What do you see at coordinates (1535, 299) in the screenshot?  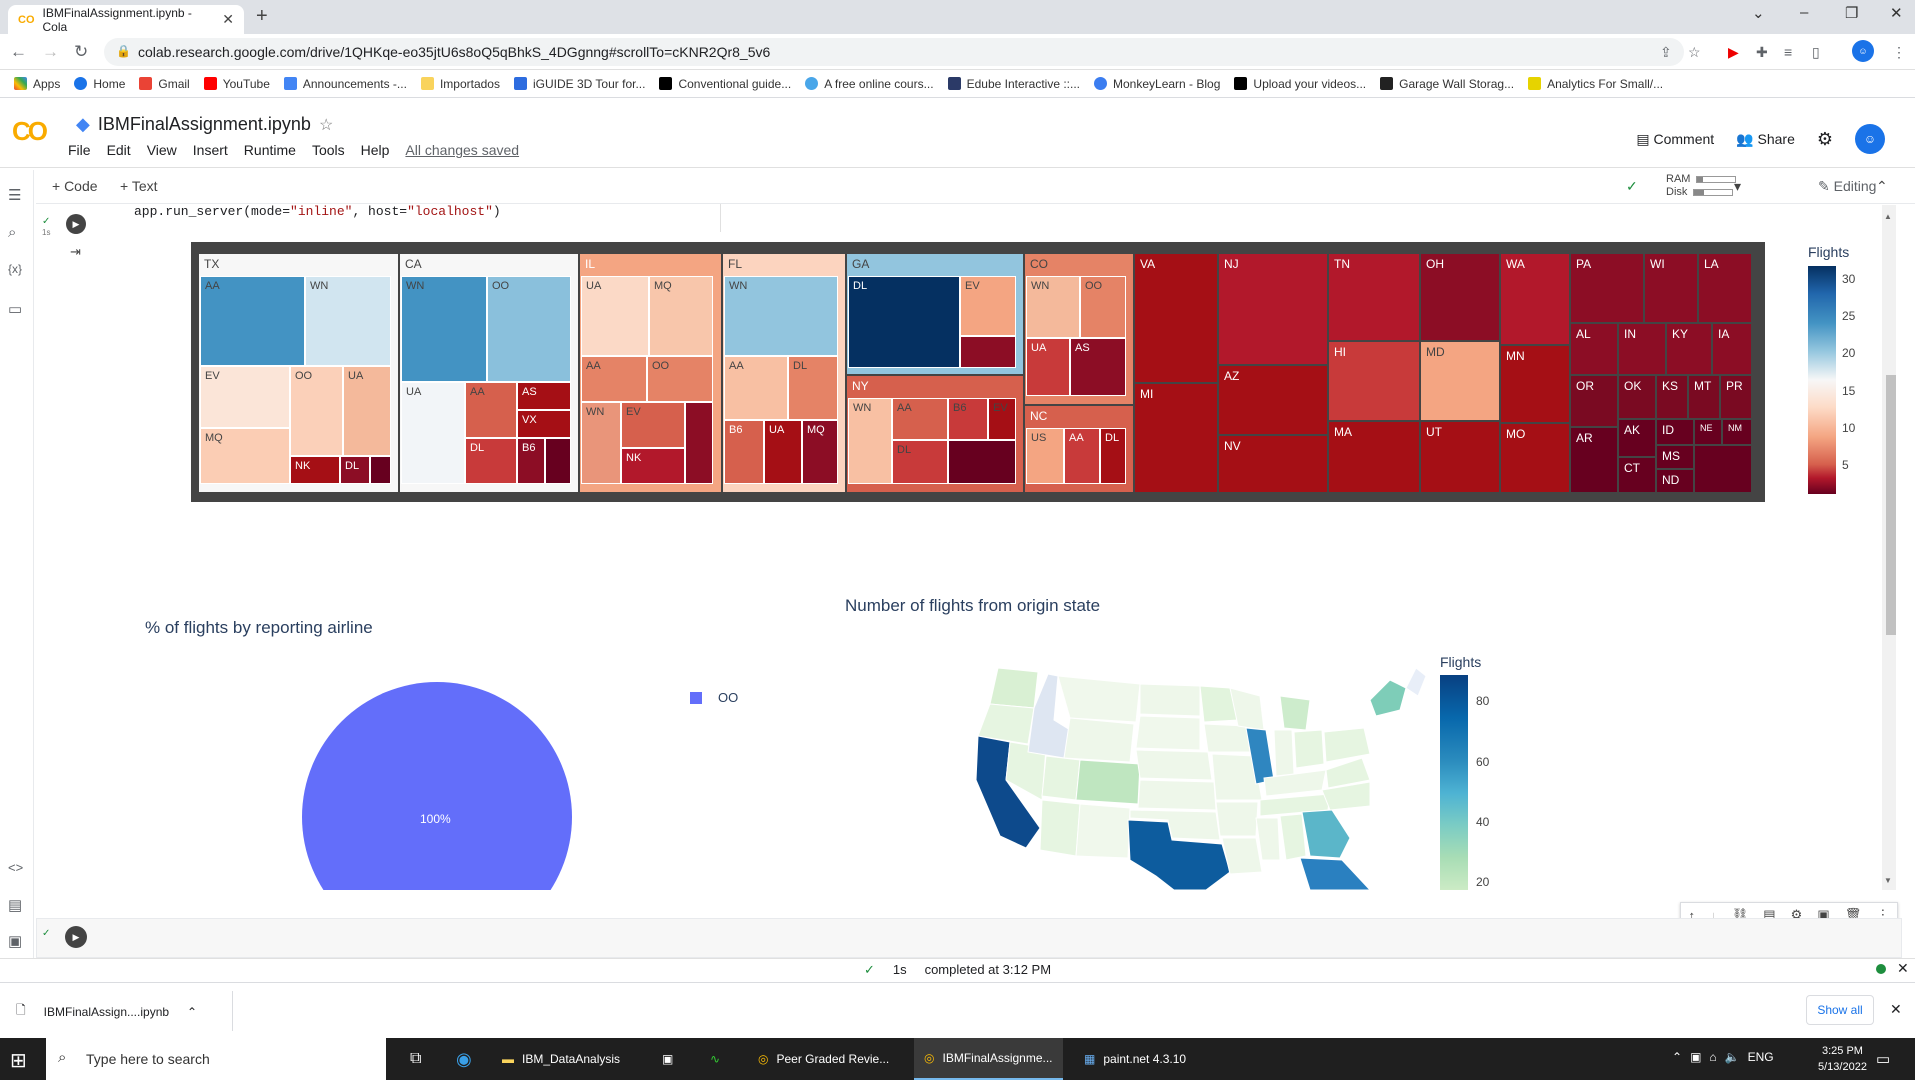 I see `treemap-state-wa: WA` at bounding box center [1535, 299].